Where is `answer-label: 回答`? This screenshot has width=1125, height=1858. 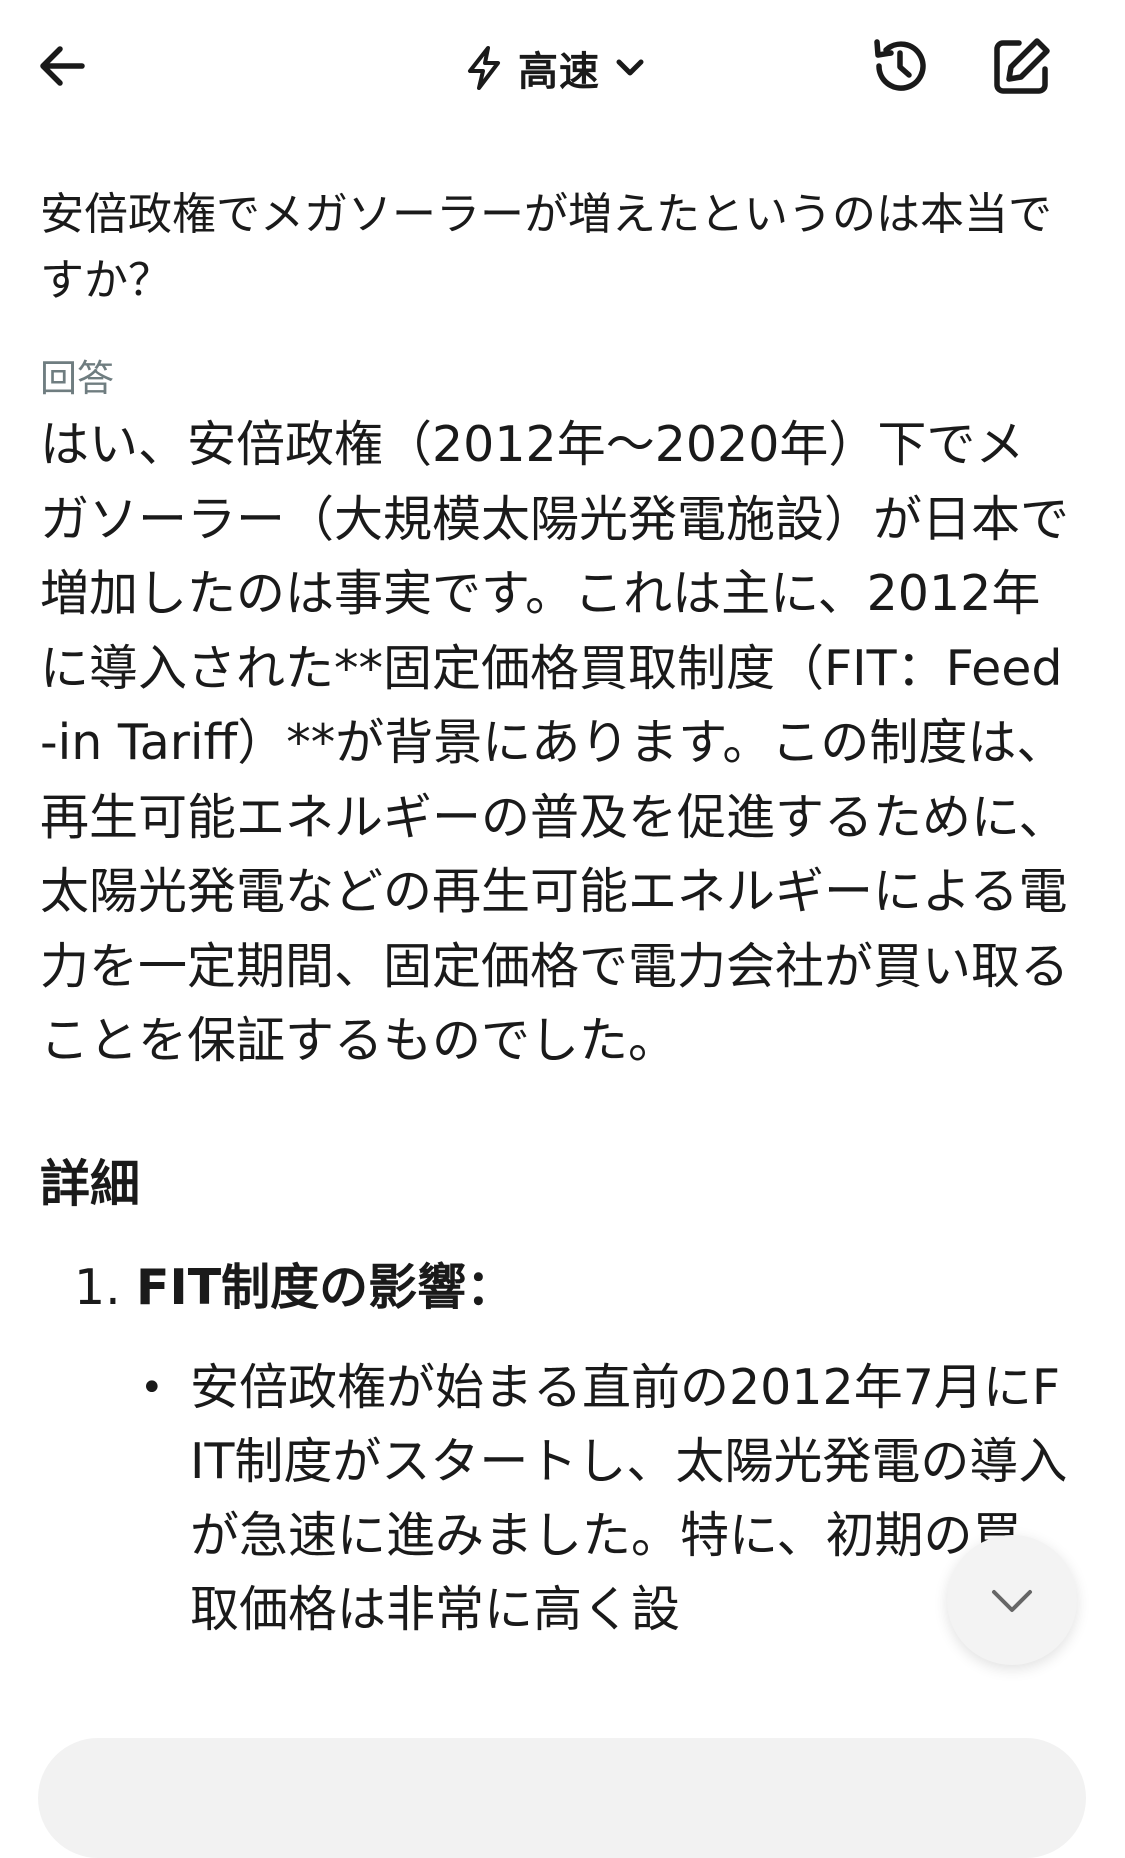
answer-label: 回答 is located at coordinates (77, 378).